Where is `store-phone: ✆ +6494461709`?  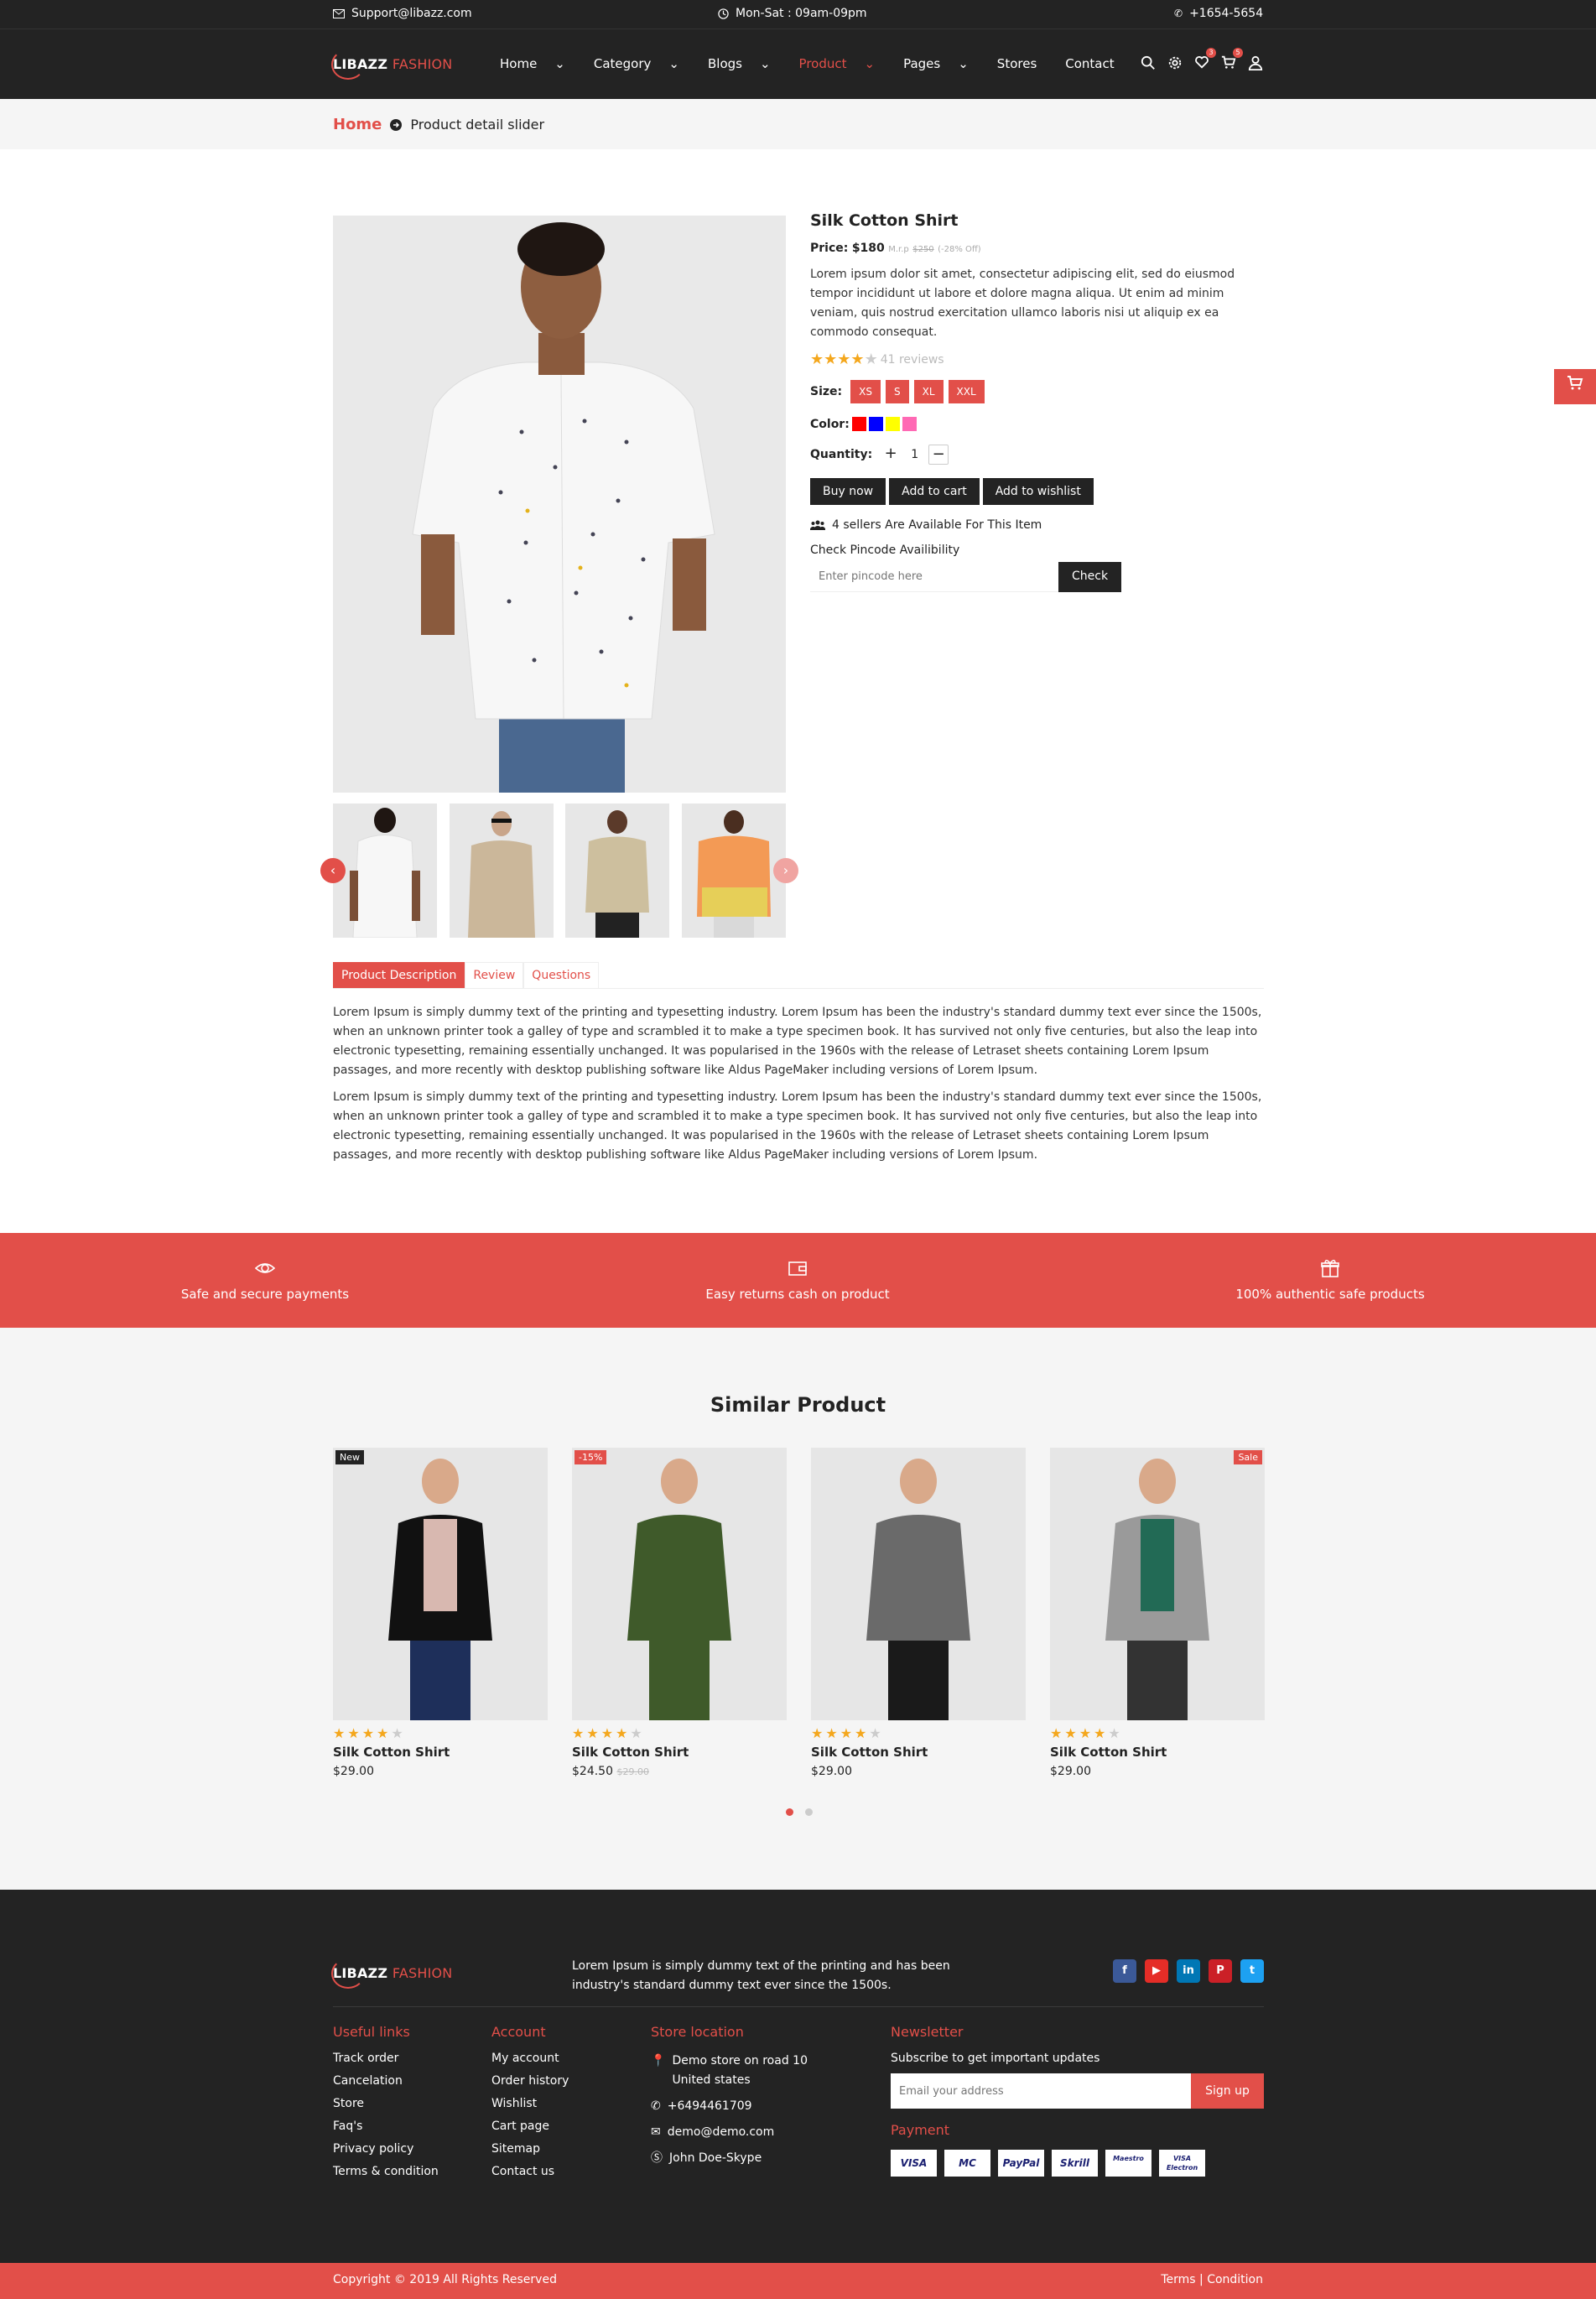
store-phone: ✆ +6494461709 is located at coordinates (743, 2106).